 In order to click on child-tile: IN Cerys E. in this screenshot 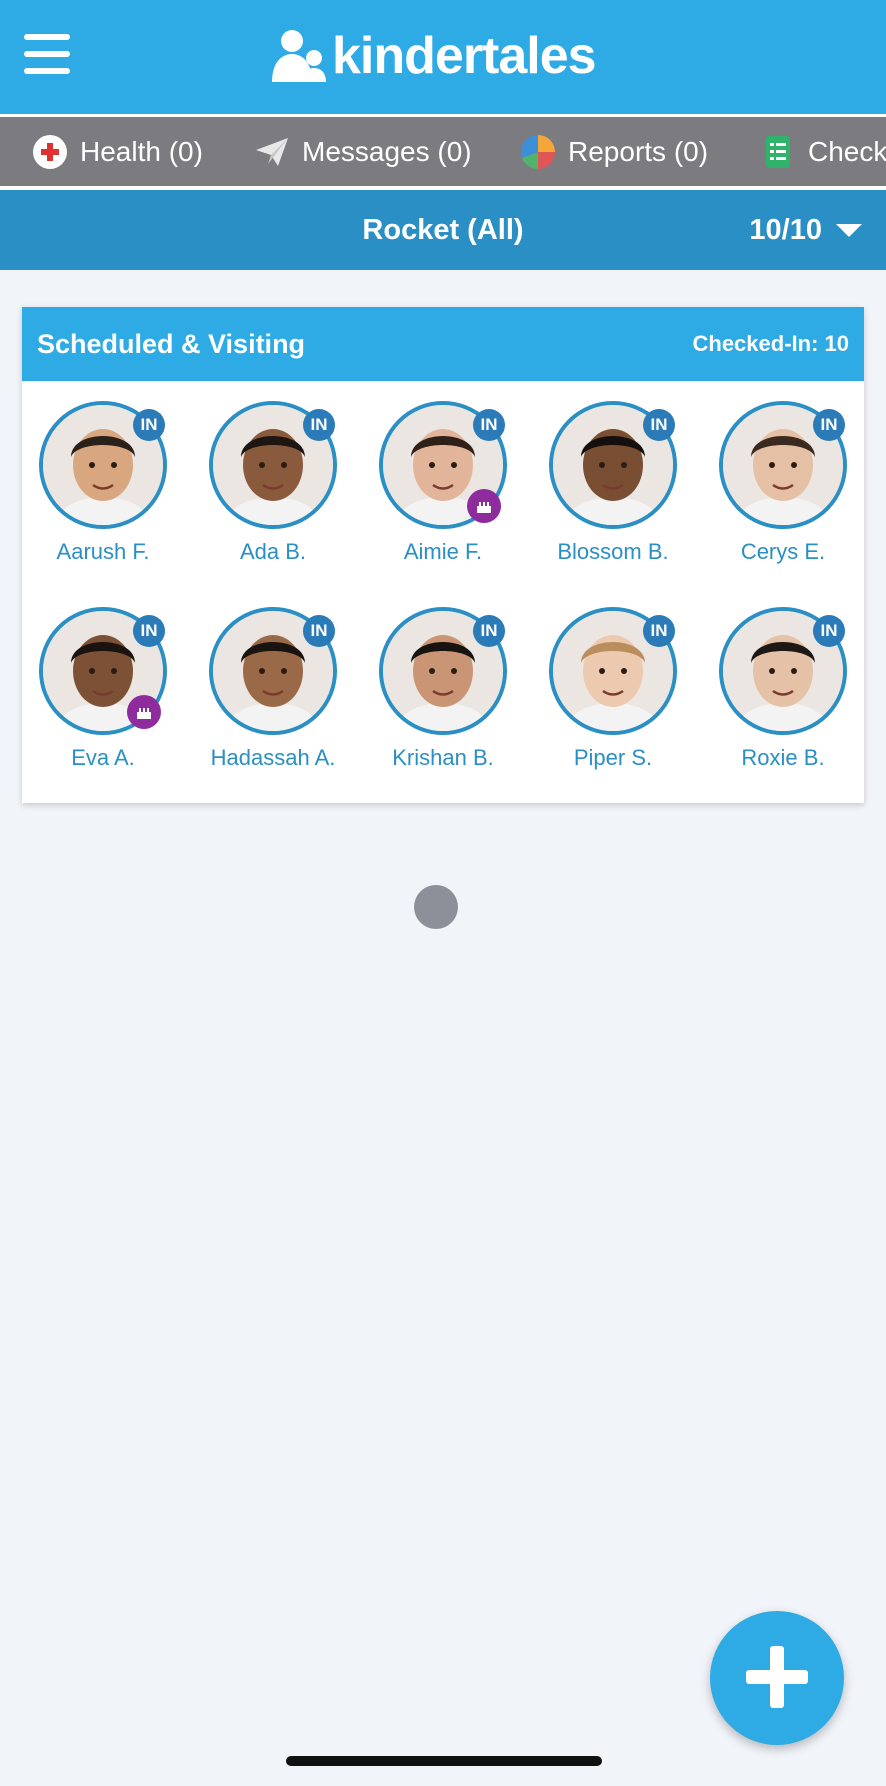, I will do `click(783, 483)`.